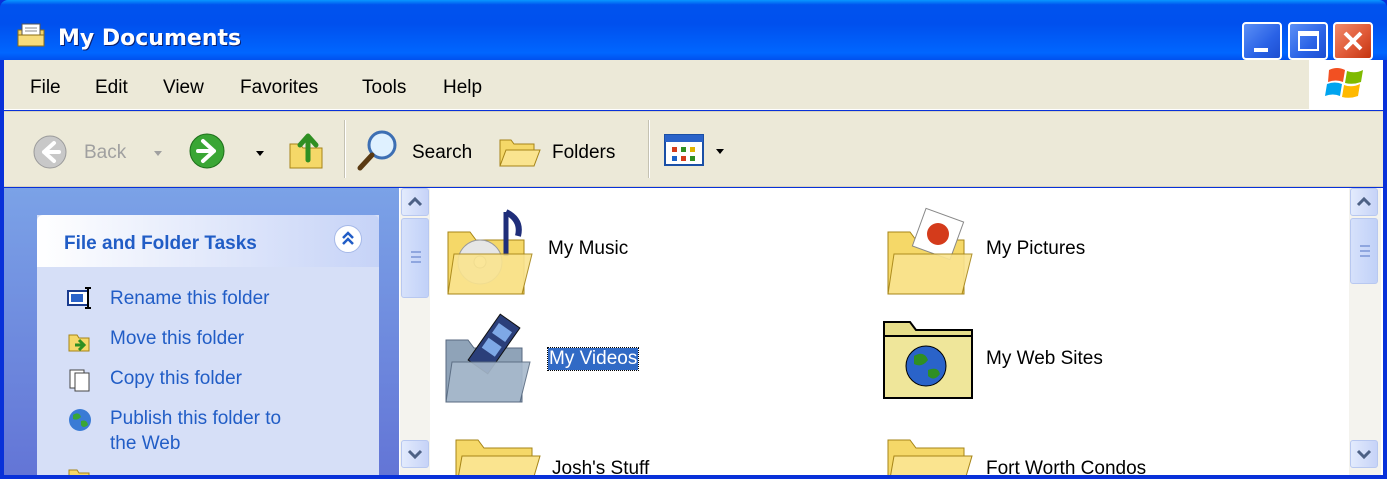  What do you see at coordinates (31, 35) in the screenshot?
I see `my-documents-icon` at bounding box center [31, 35].